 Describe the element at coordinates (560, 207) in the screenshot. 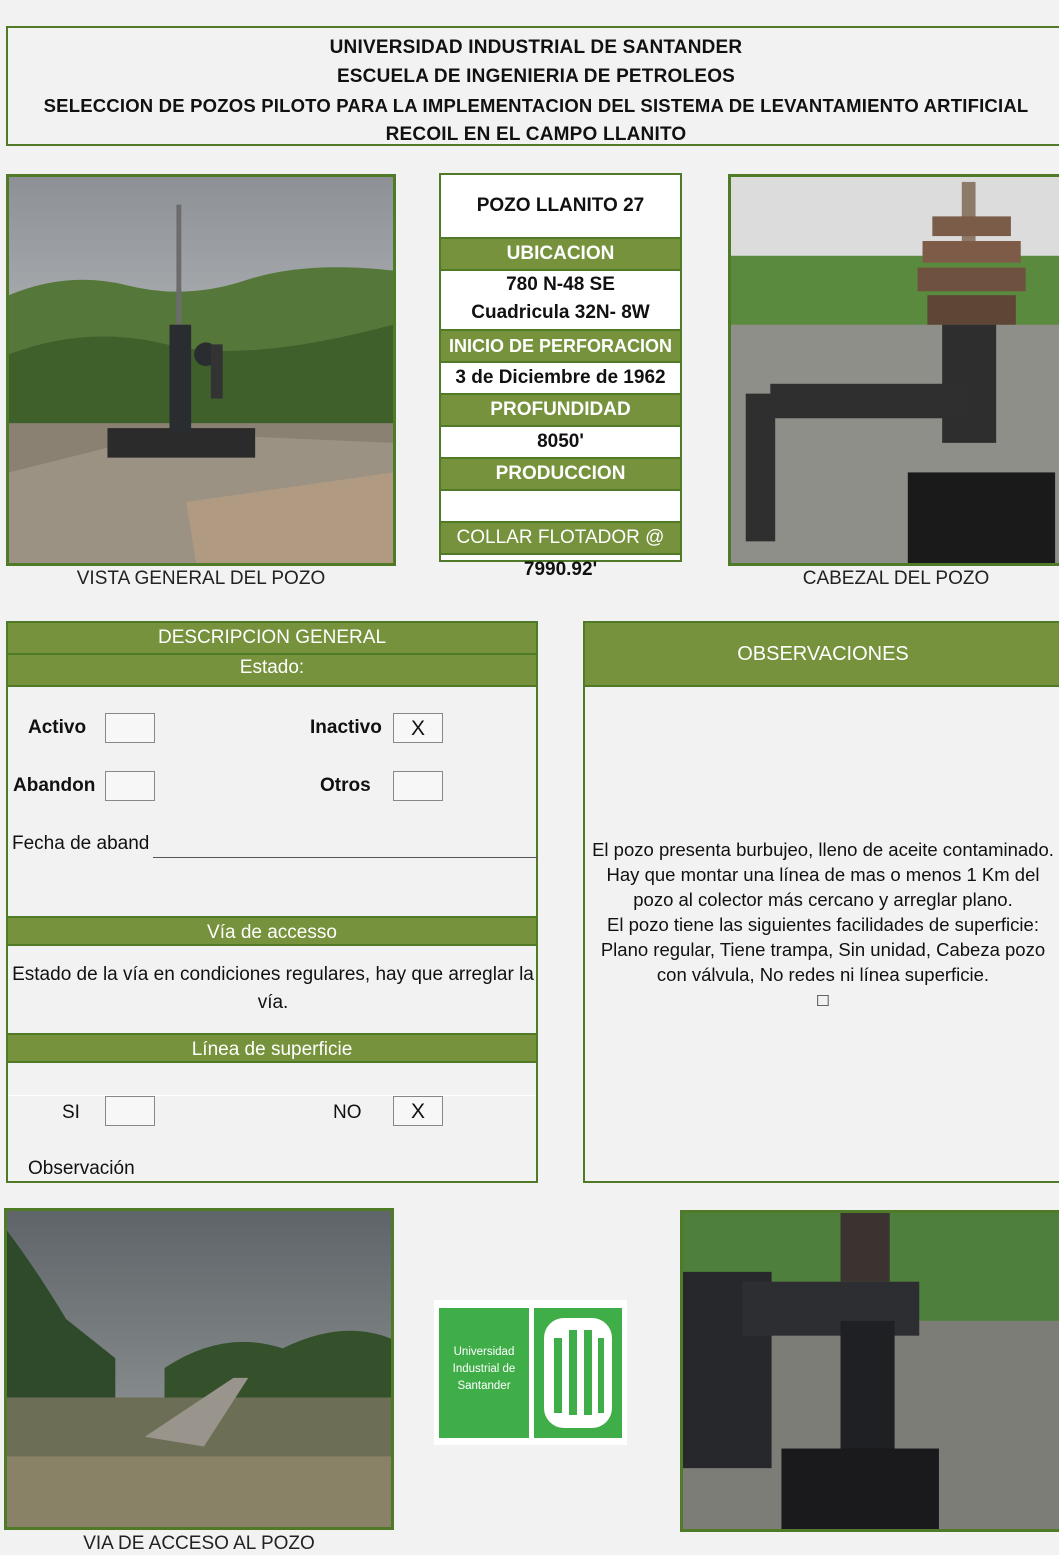

I see `well-name: POZO LLANITO 27` at that location.